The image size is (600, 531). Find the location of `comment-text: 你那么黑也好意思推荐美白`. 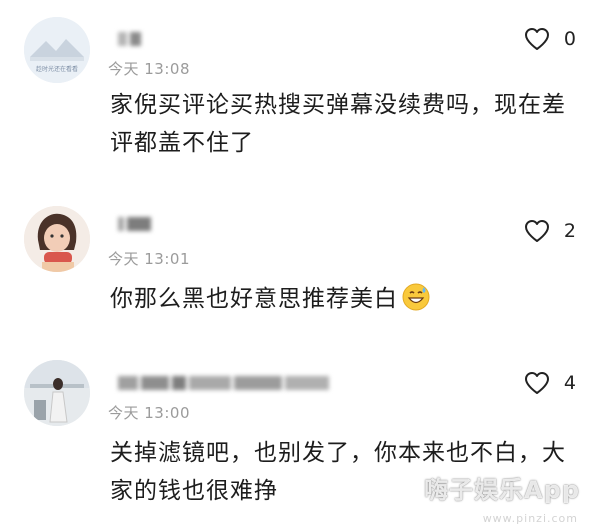

comment-text: 你那么黑也好意思推荐美白 is located at coordinates (345, 301).